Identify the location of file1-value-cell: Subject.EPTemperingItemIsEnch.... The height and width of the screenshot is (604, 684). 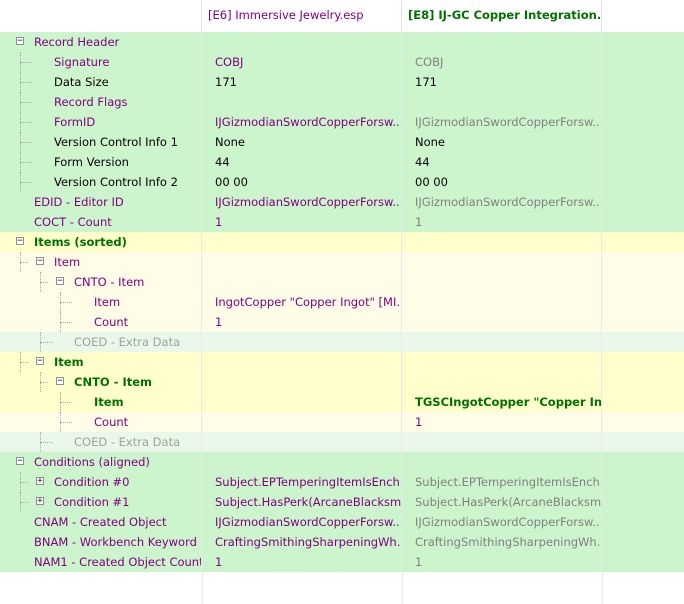
(302, 482).